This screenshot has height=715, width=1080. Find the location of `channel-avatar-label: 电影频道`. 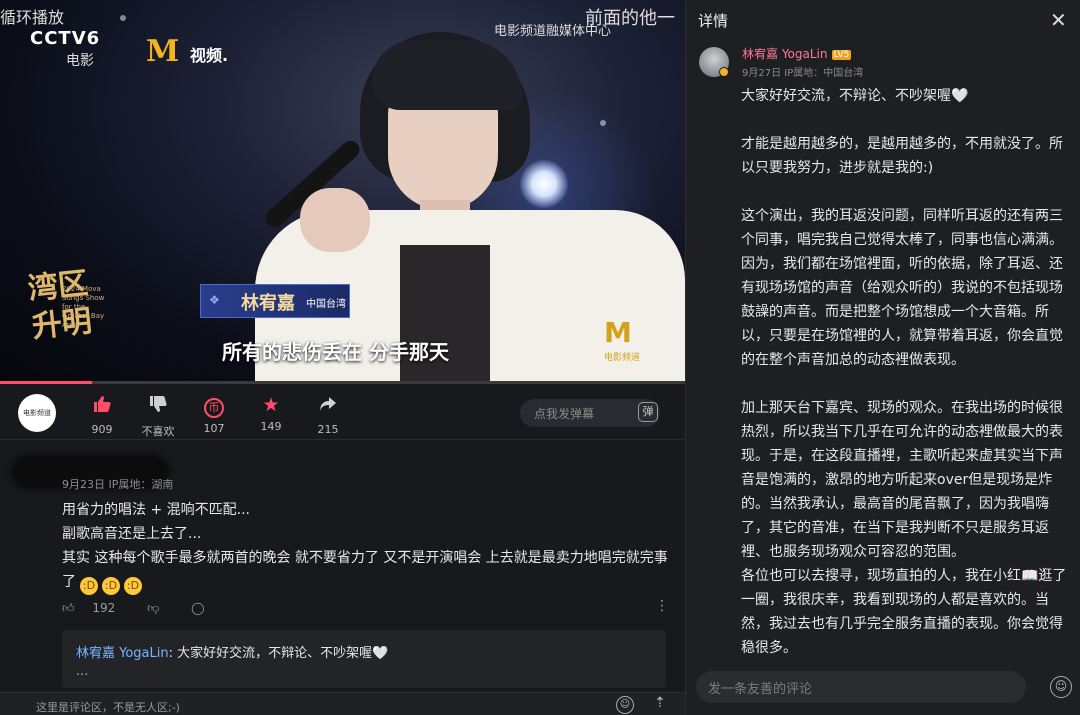

channel-avatar-label: 电影频道 is located at coordinates (37, 413).